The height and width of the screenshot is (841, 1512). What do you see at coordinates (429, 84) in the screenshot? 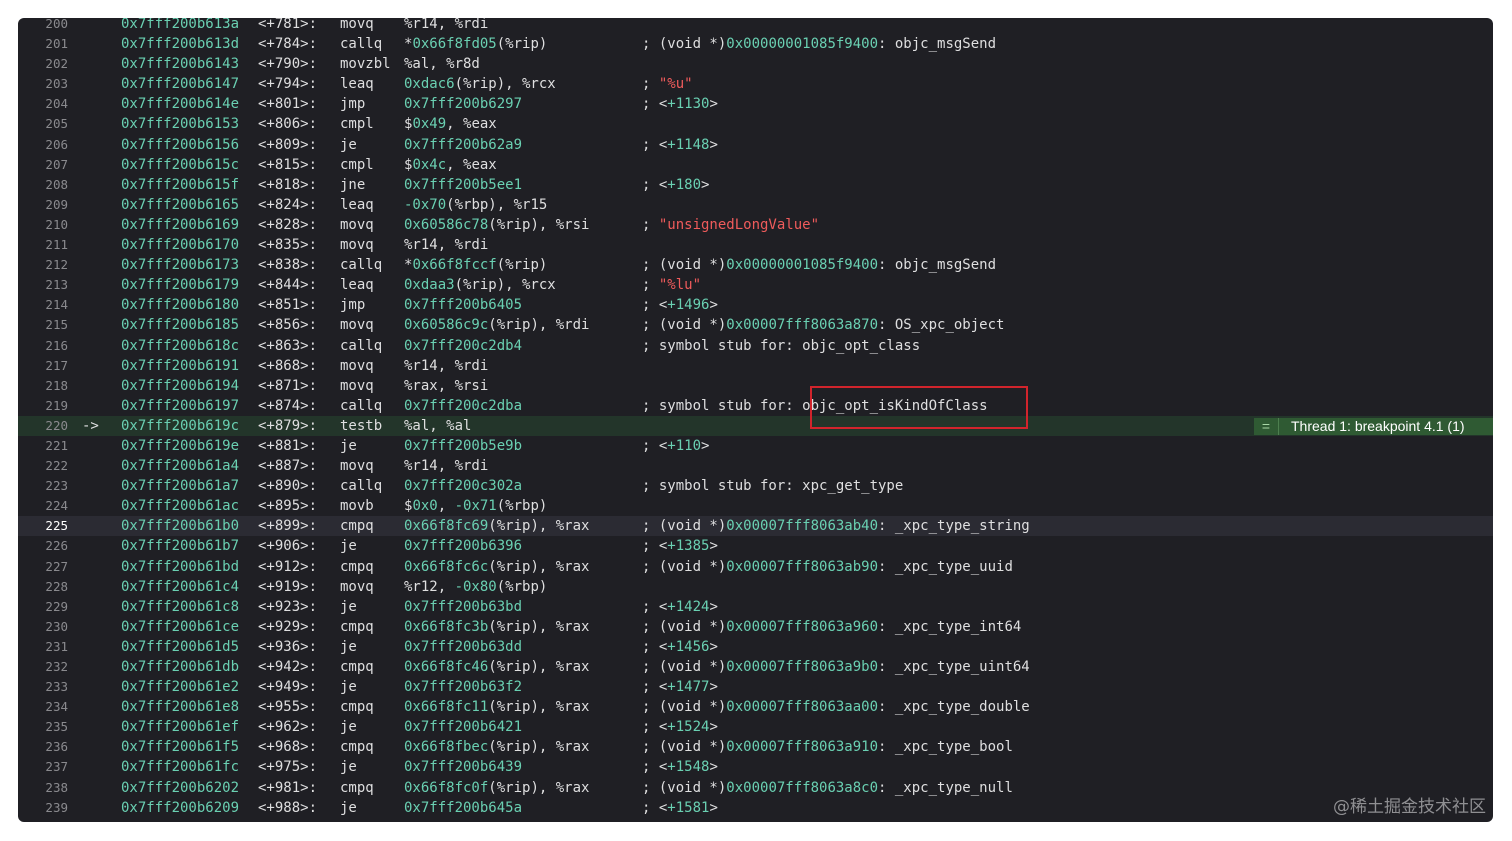
I see `operand-token: 0xdac6` at bounding box center [429, 84].